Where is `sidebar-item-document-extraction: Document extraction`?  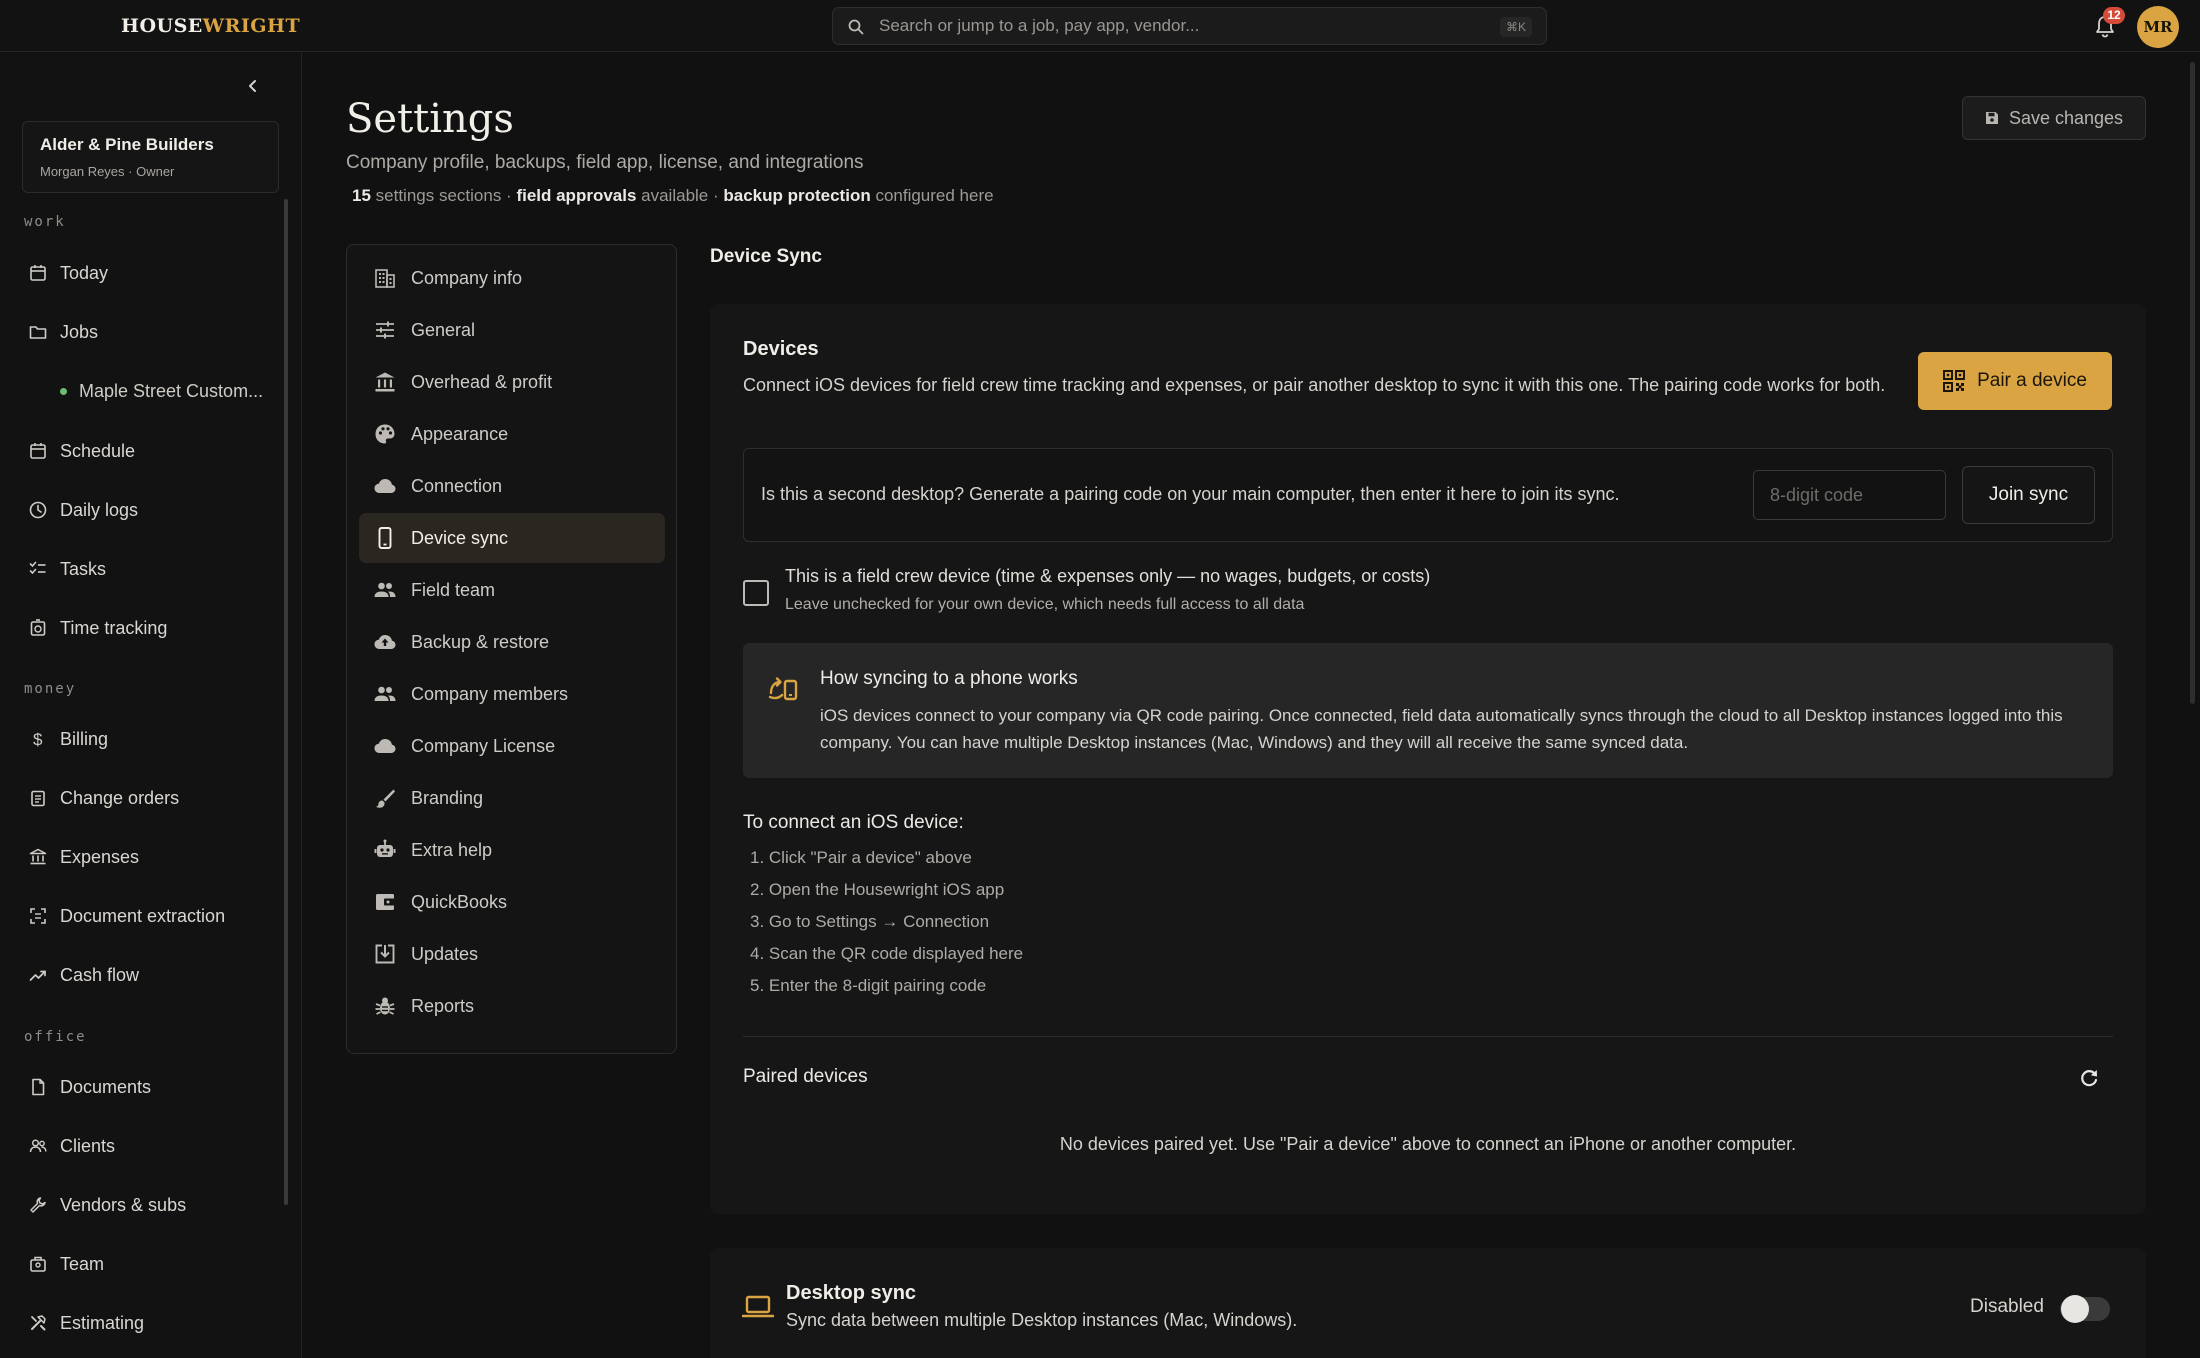
sidebar-item-document-extraction: Document extraction is located at coordinates (153, 916).